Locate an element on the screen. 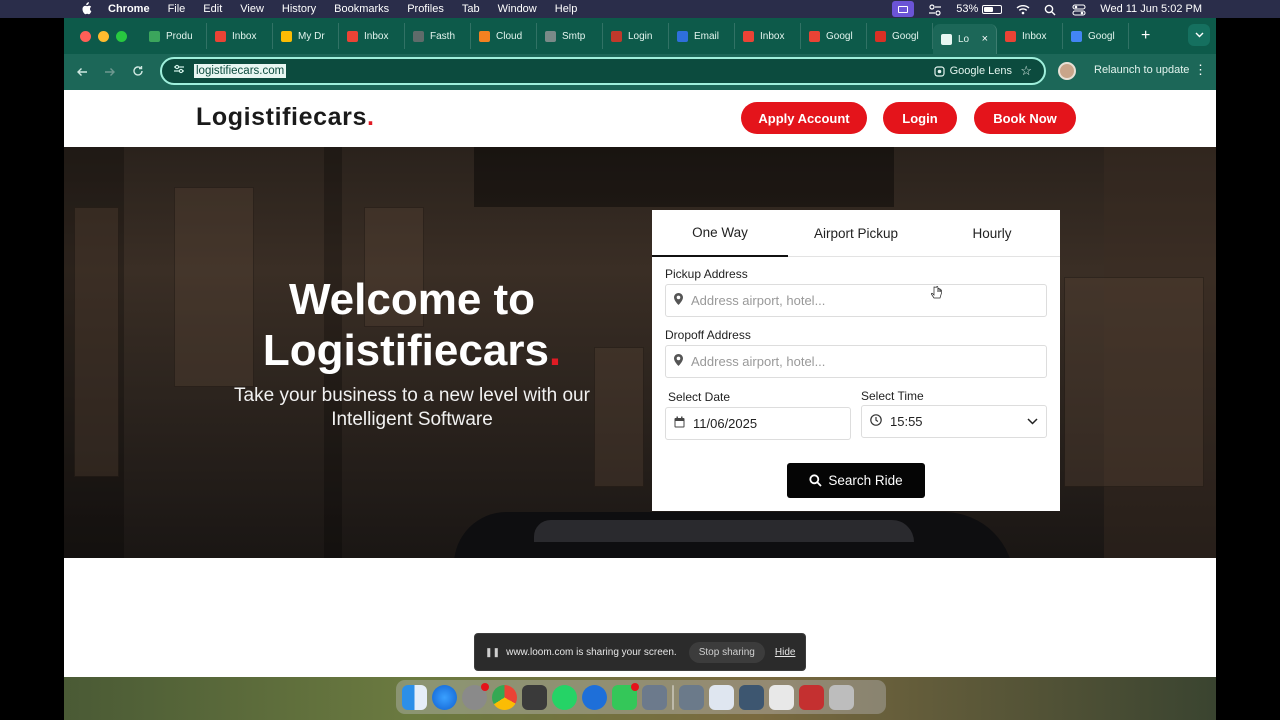  preview-icon is located at coordinates (654, 697).